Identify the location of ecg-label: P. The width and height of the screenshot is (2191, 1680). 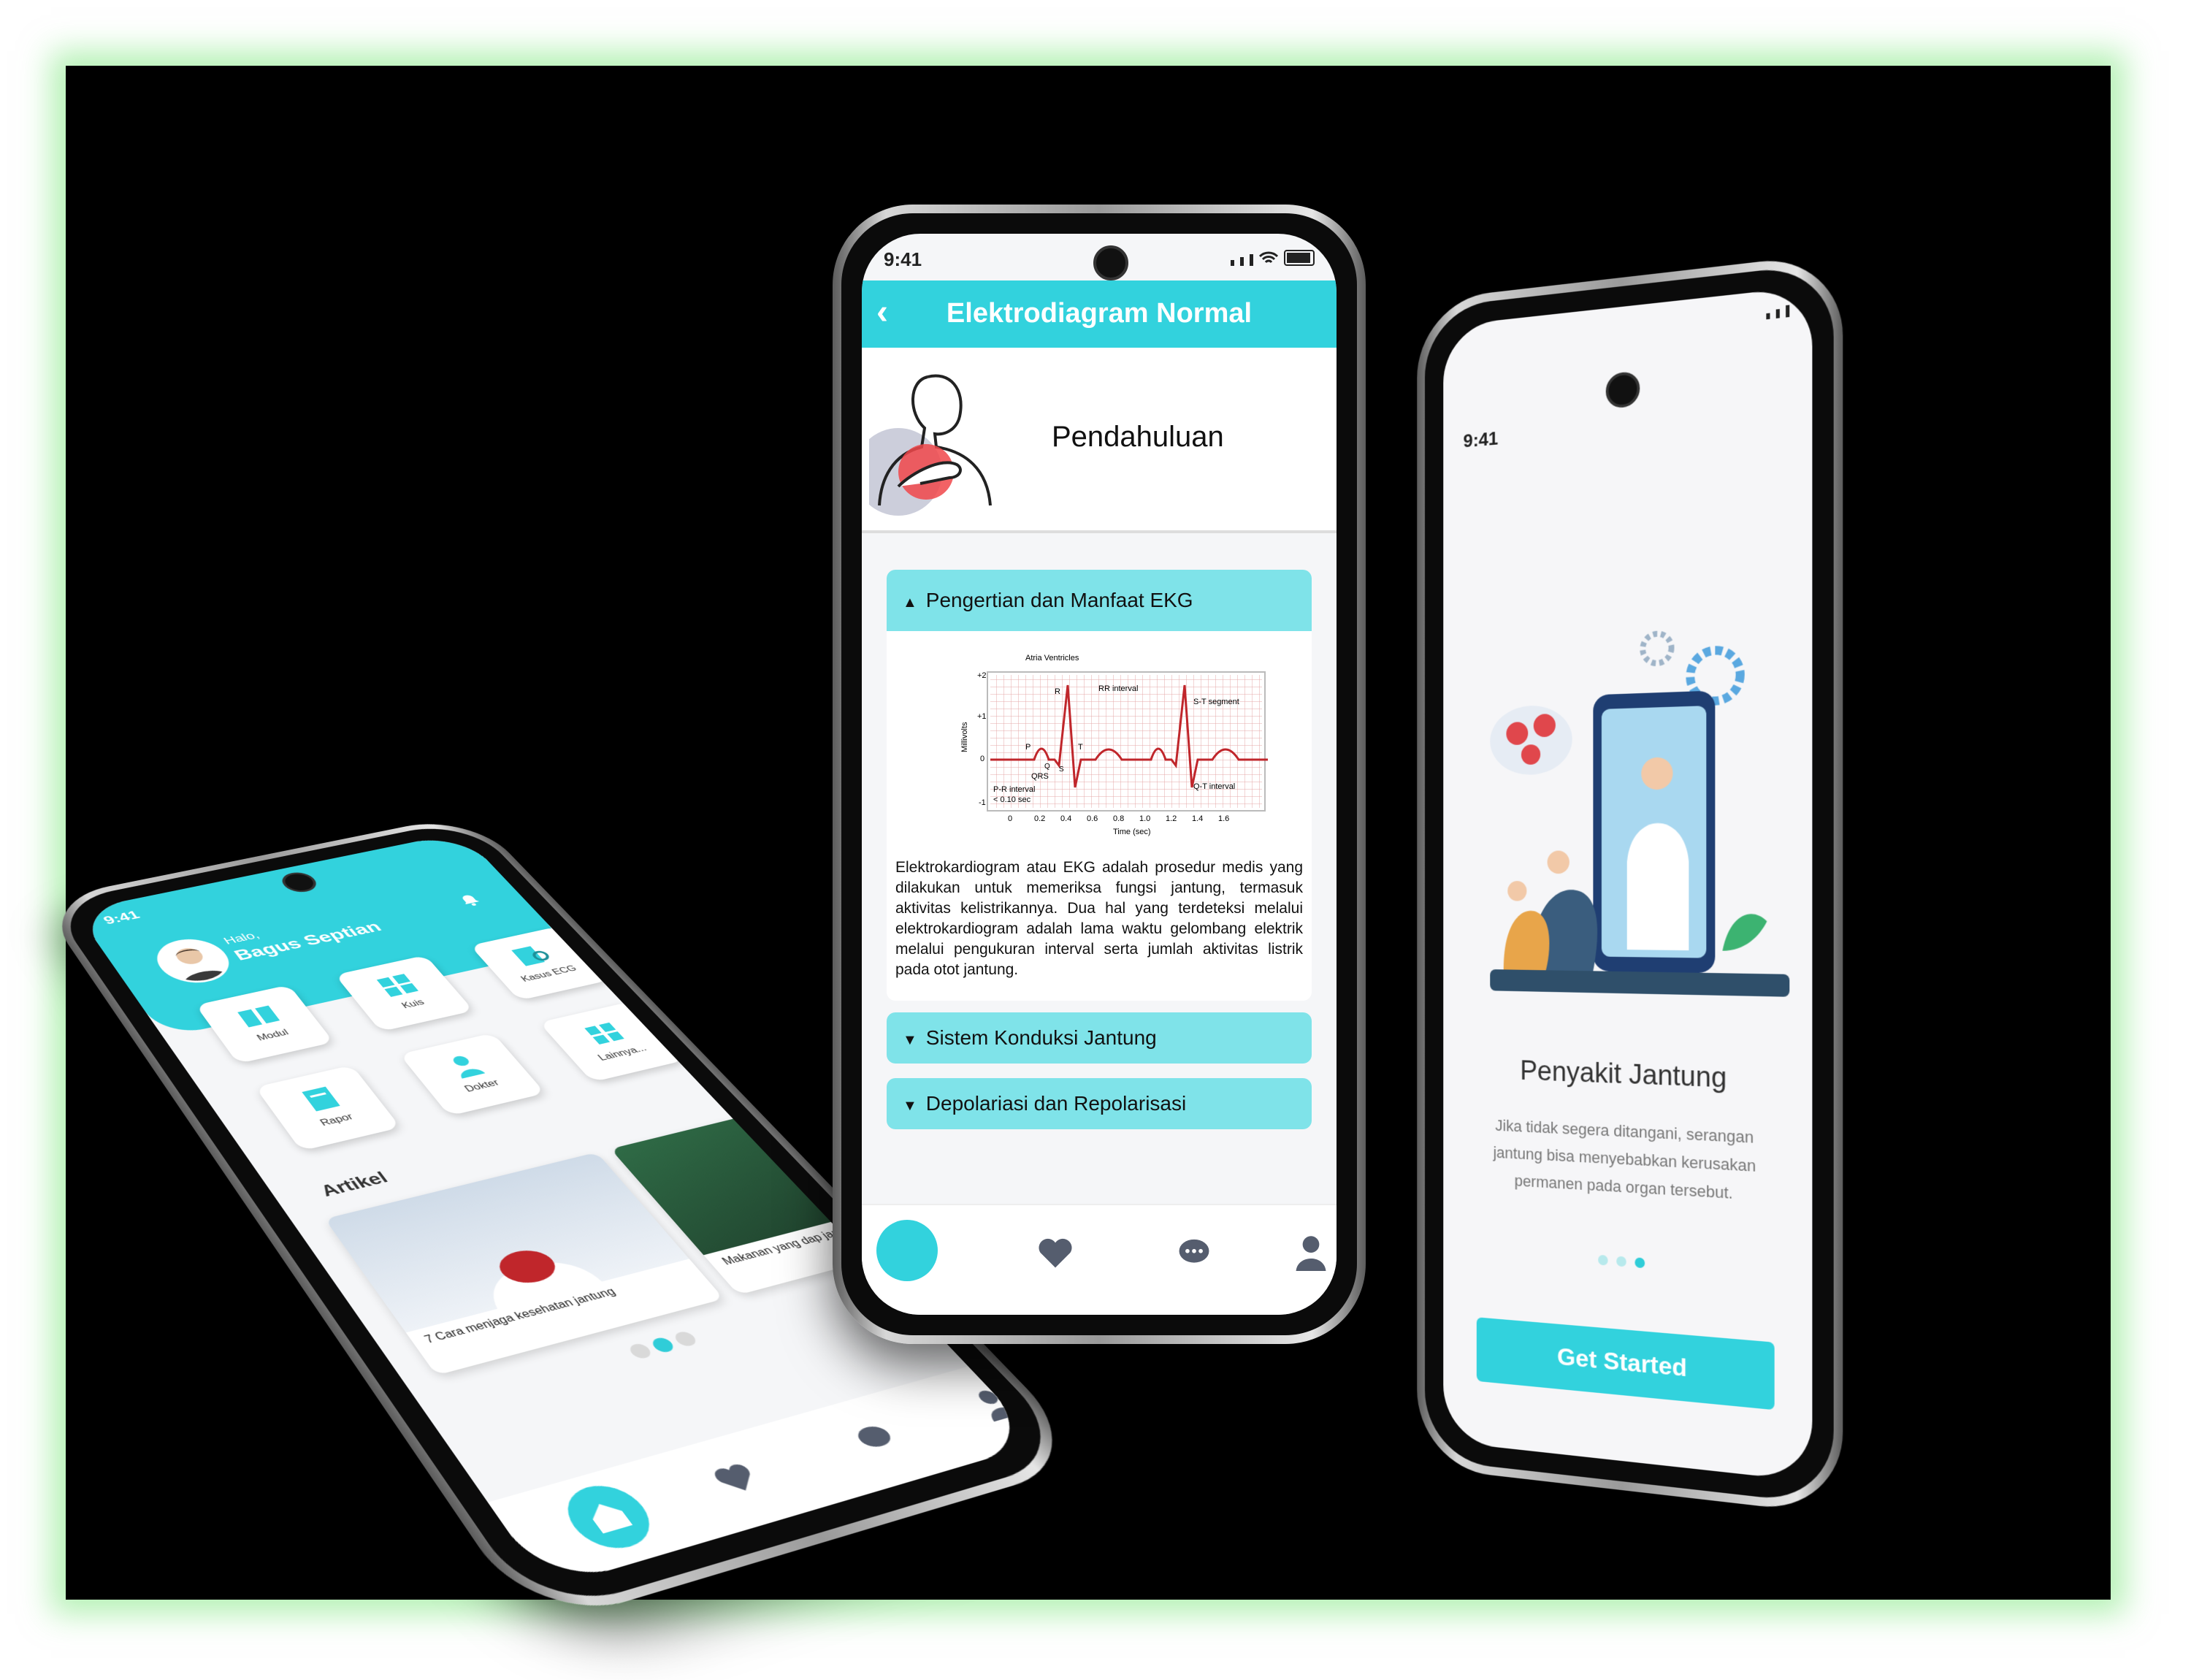
(1028, 747).